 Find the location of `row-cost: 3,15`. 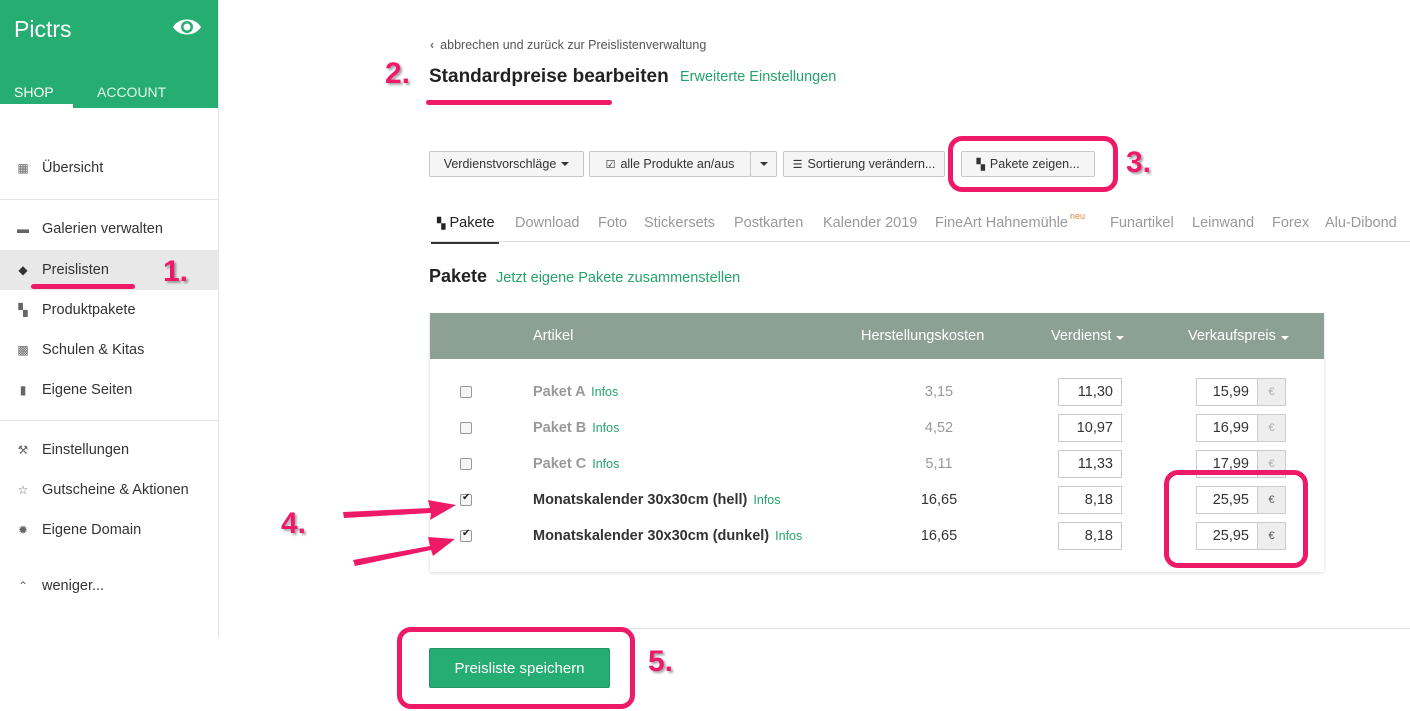

row-cost: 3,15 is located at coordinates (939, 392).